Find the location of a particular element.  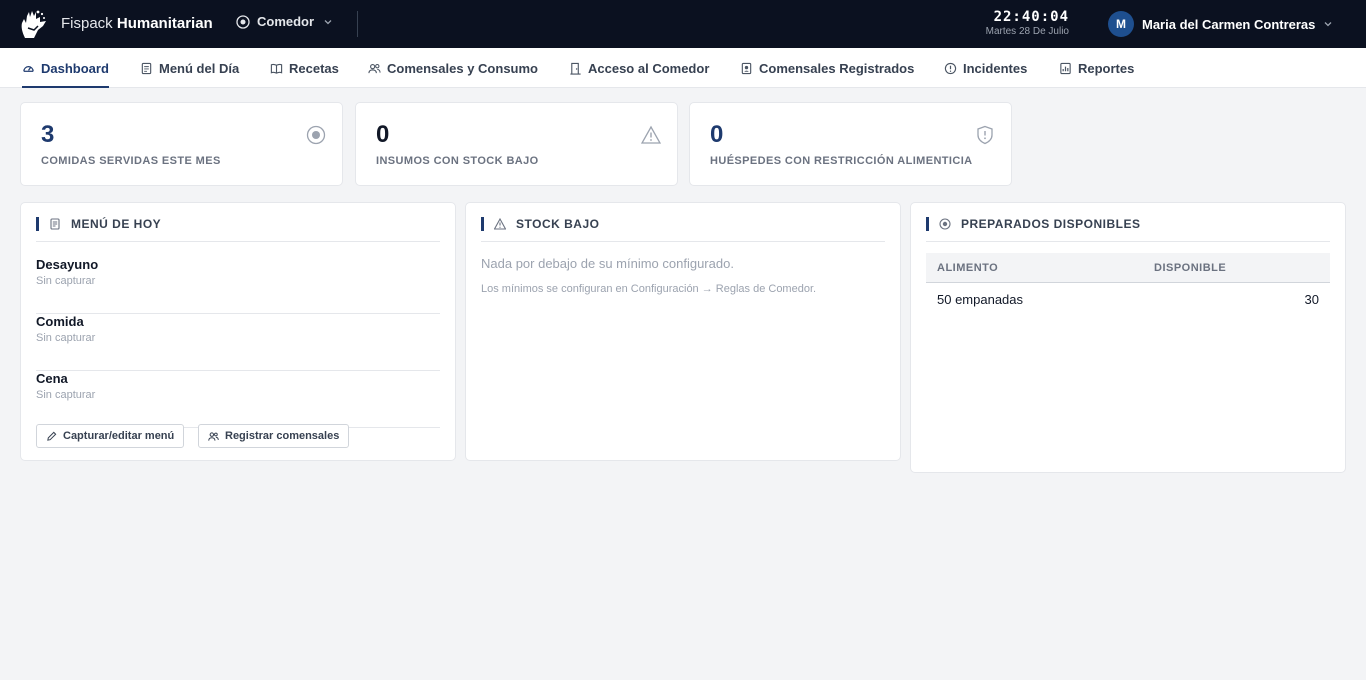

door-icon is located at coordinates (575, 68).